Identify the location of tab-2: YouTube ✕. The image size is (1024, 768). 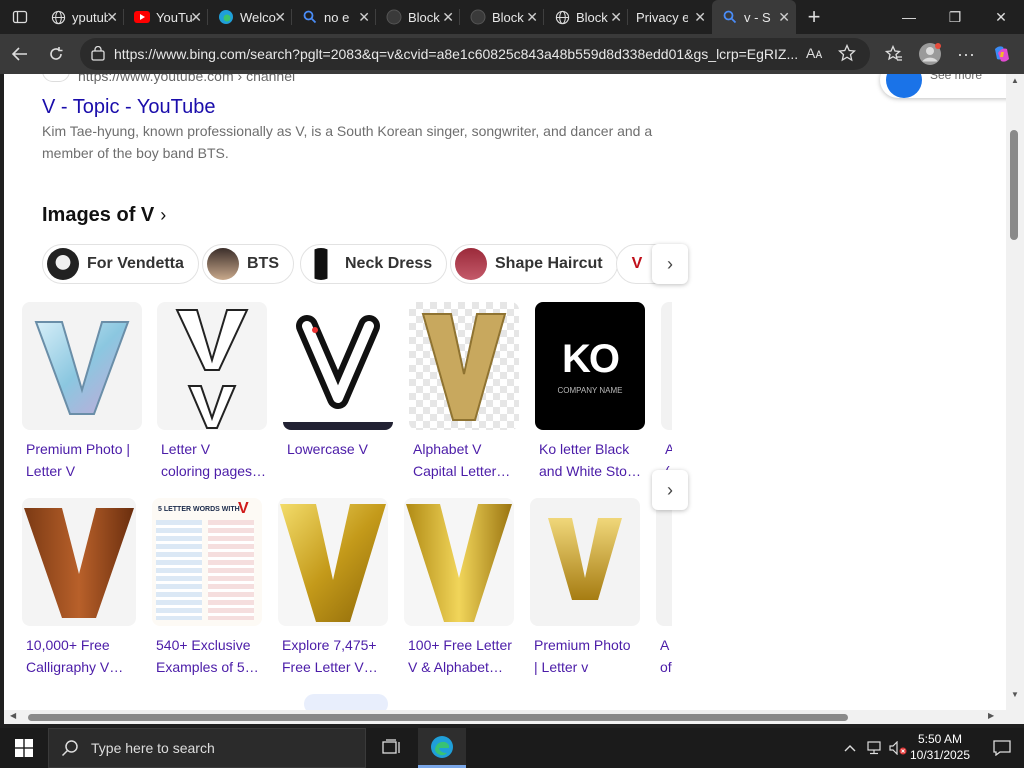
(166, 17).